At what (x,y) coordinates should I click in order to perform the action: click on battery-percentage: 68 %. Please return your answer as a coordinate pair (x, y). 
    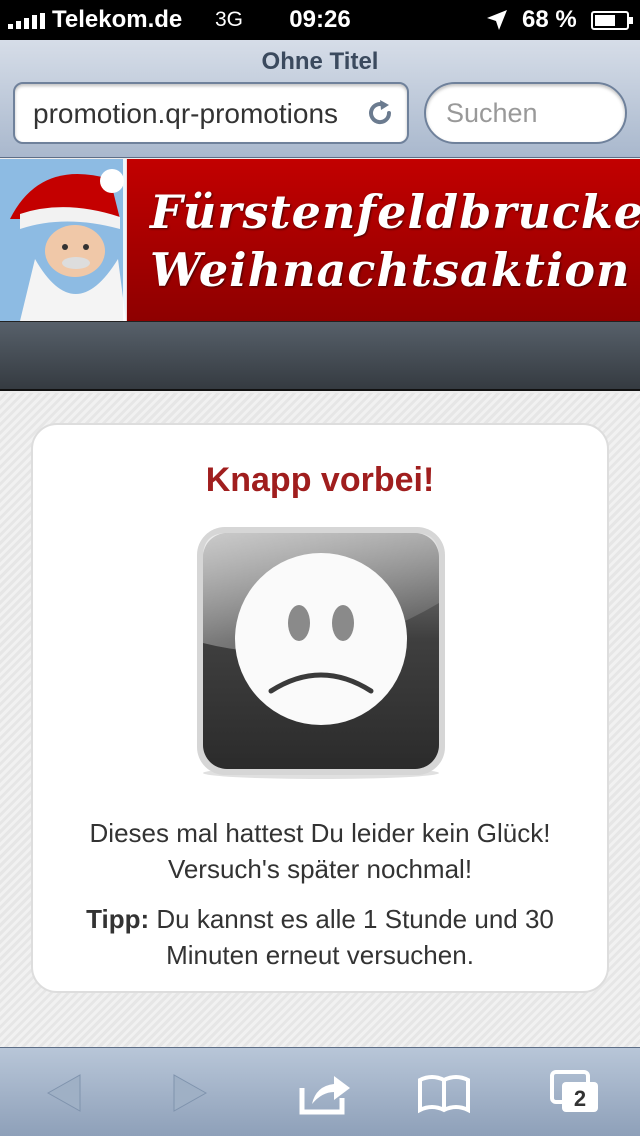
    Looking at the image, I should click on (549, 19).